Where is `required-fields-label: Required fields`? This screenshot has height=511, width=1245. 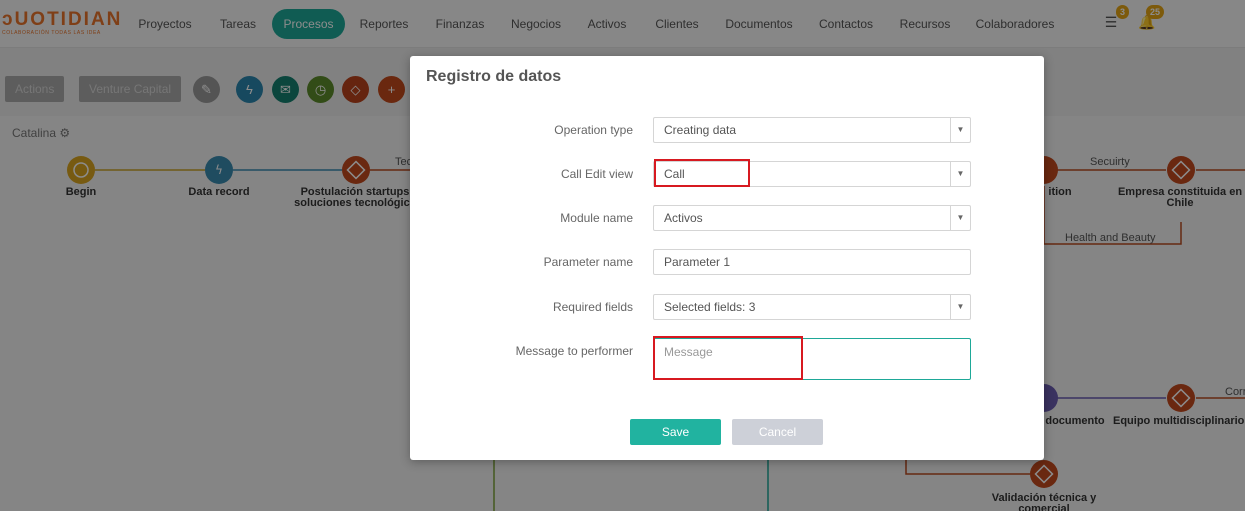 required-fields-label: Required fields is located at coordinates (592, 307).